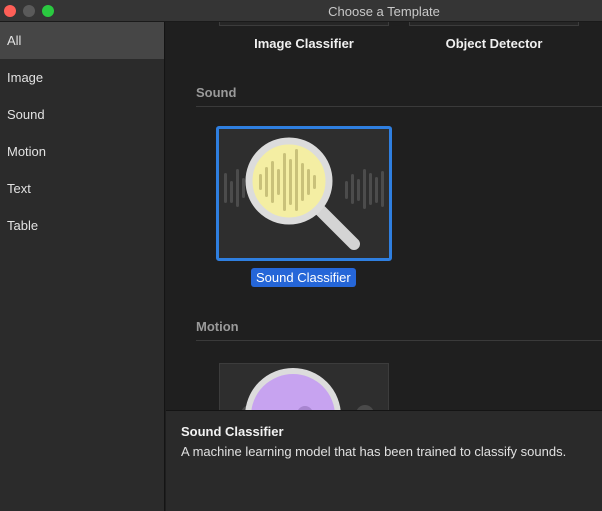  I want to click on info-title: Sound Classifier, so click(232, 431).